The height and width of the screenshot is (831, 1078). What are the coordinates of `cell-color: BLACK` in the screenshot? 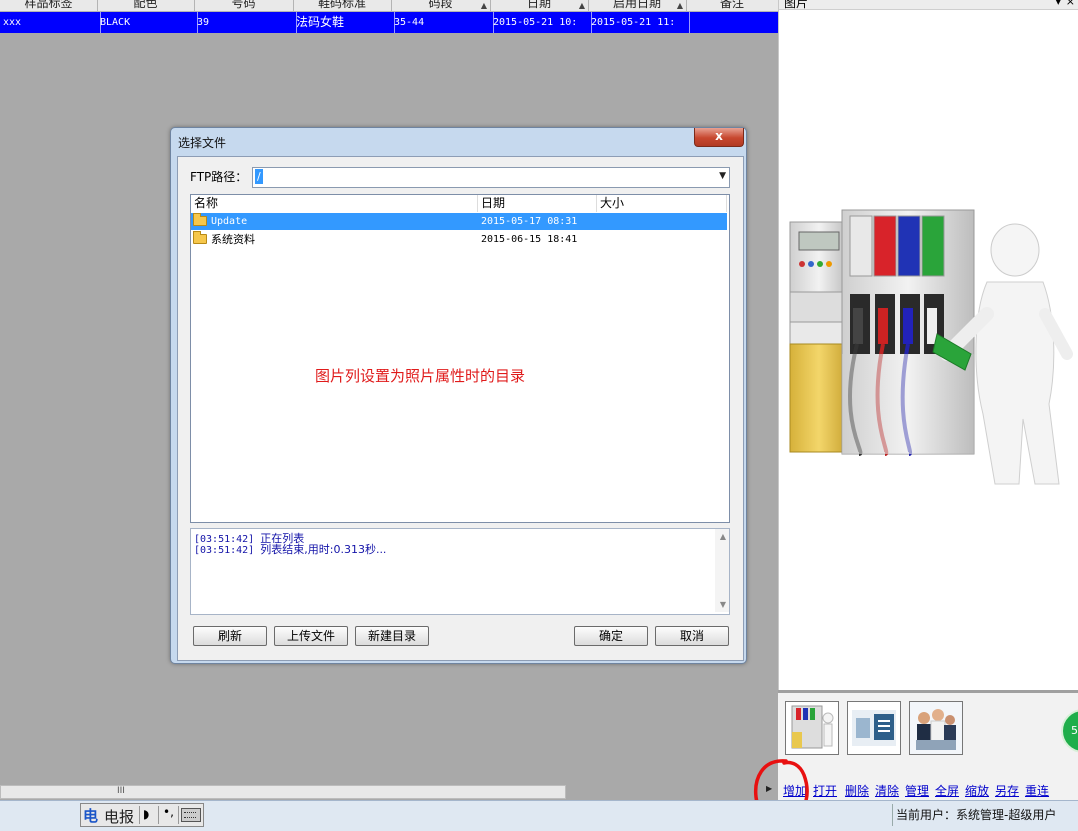 It's located at (147, 22).